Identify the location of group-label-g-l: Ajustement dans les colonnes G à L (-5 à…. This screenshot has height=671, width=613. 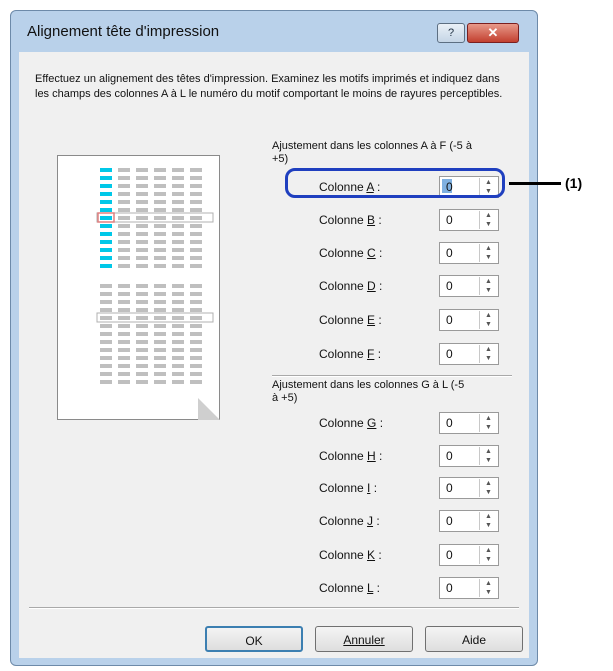
(368, 391).